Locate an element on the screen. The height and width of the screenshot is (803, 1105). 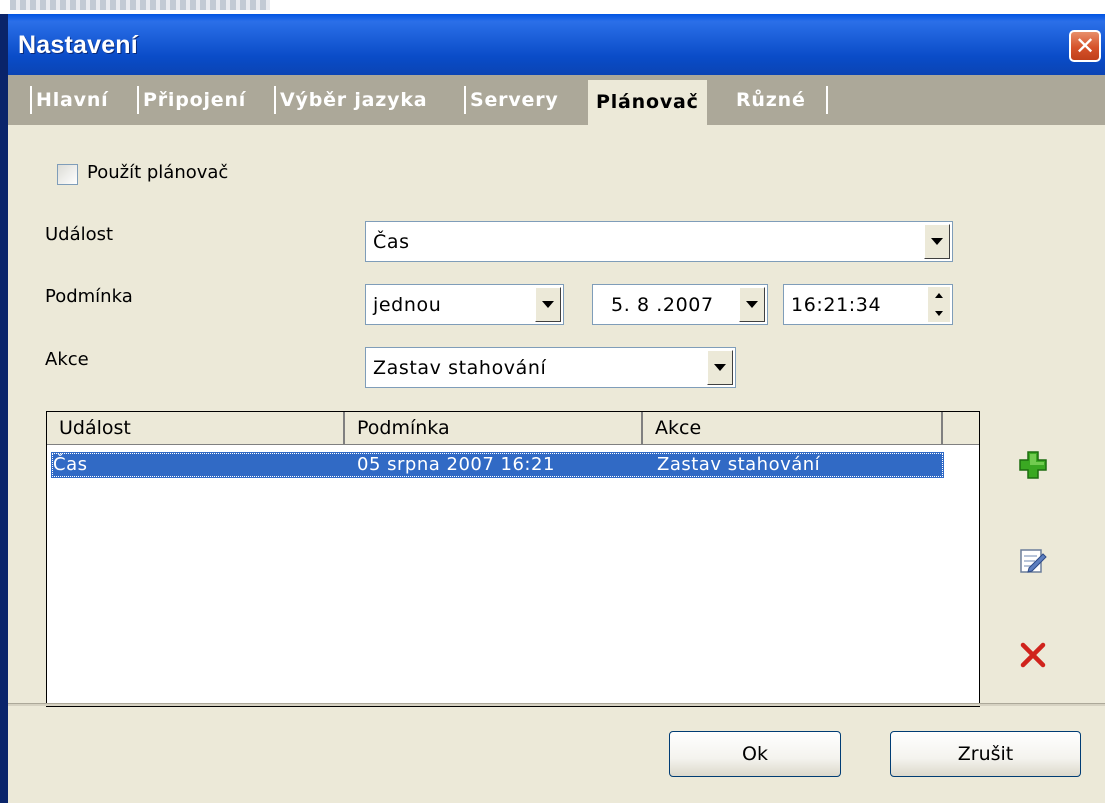
close-icon: ✕ is located at coordinates (1085, 46).